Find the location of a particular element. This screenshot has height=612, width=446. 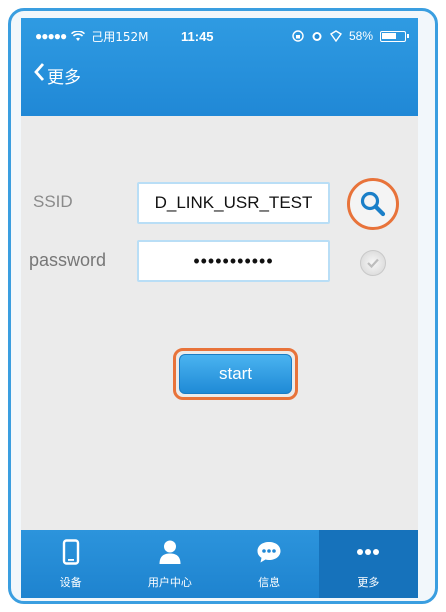

alarm-icon is located at coordinates (317, 36).